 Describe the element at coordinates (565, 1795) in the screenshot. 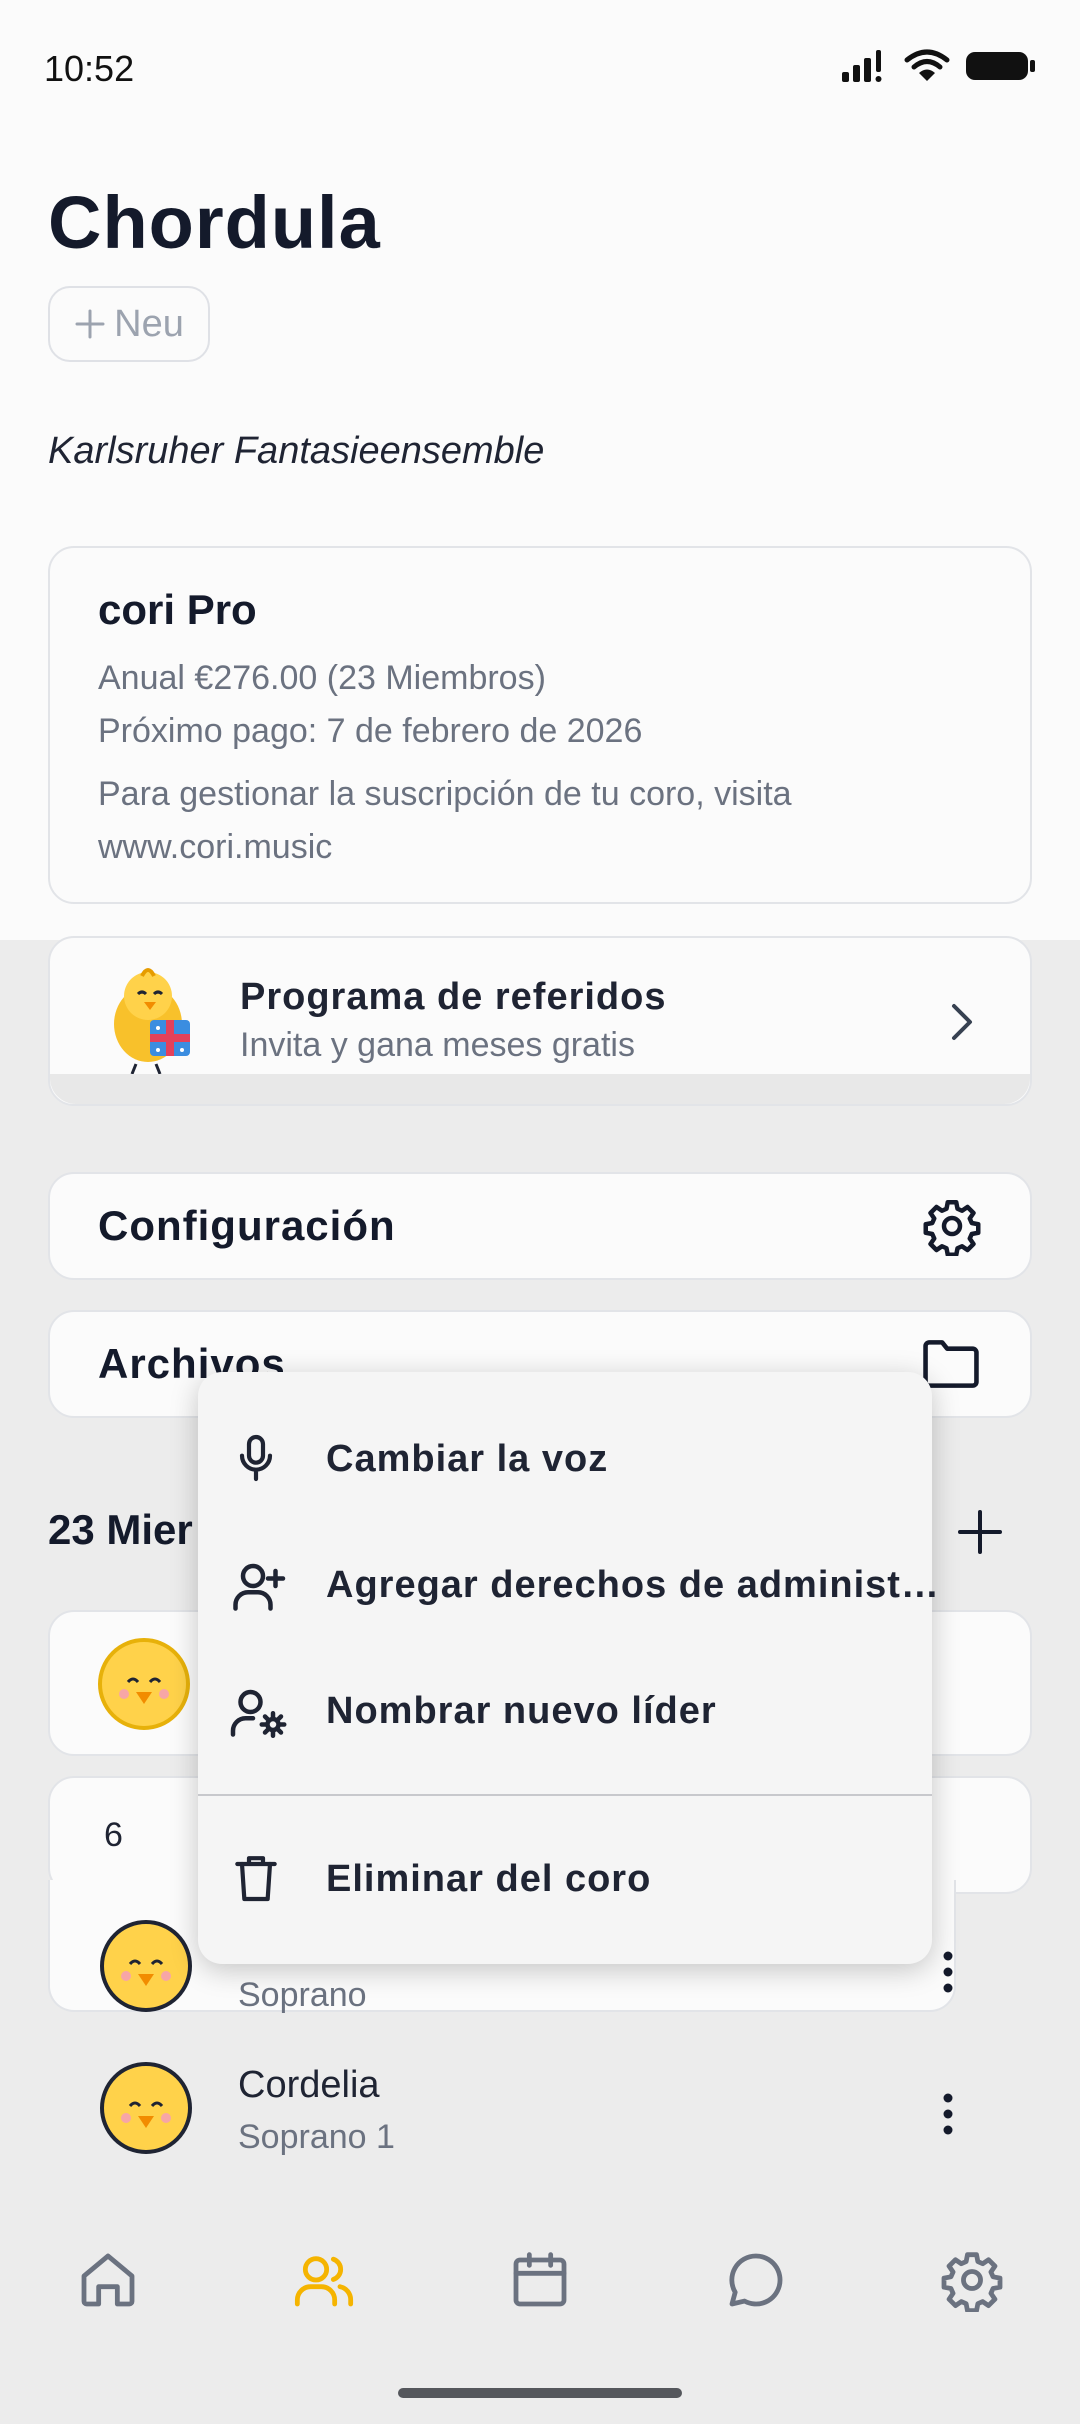

I see `menu-divider` at that location.